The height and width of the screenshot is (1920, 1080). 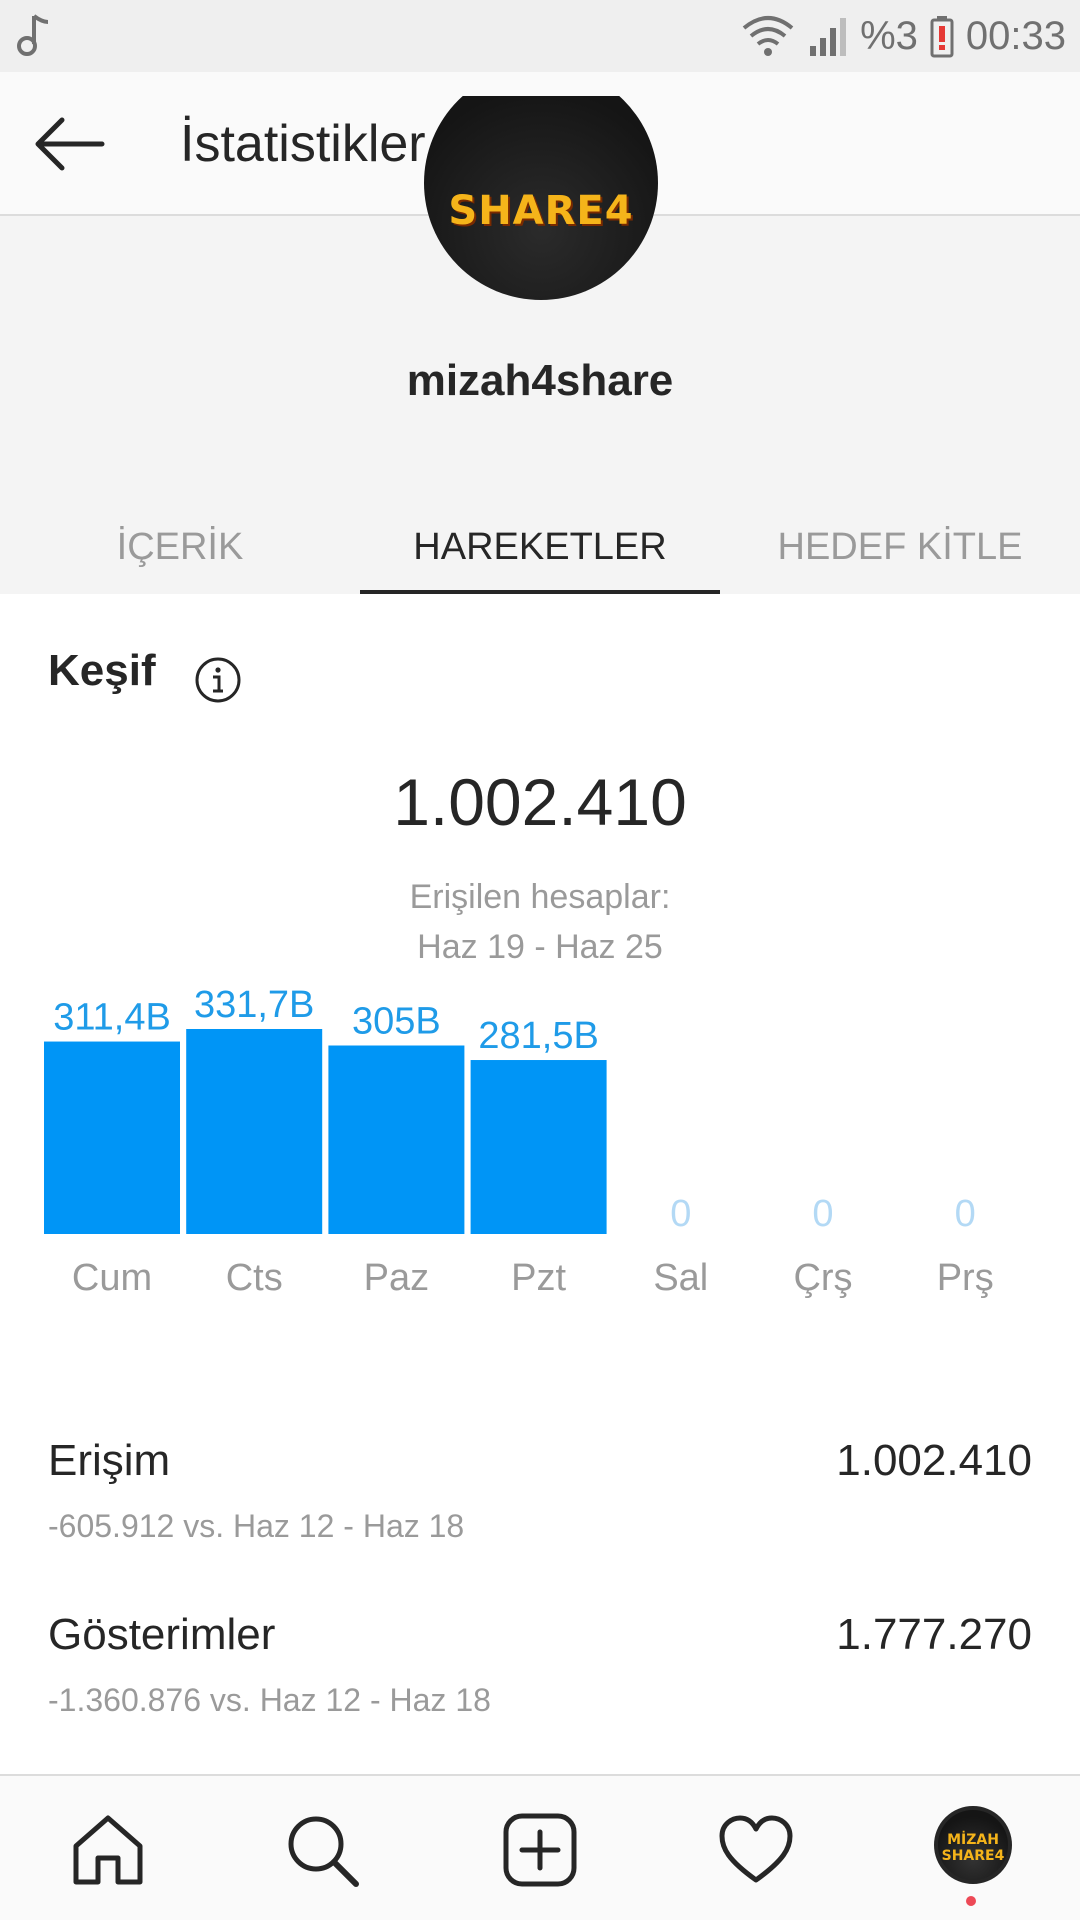 I want to click on metric-label: Erişim, so click(x=109, y=1460).